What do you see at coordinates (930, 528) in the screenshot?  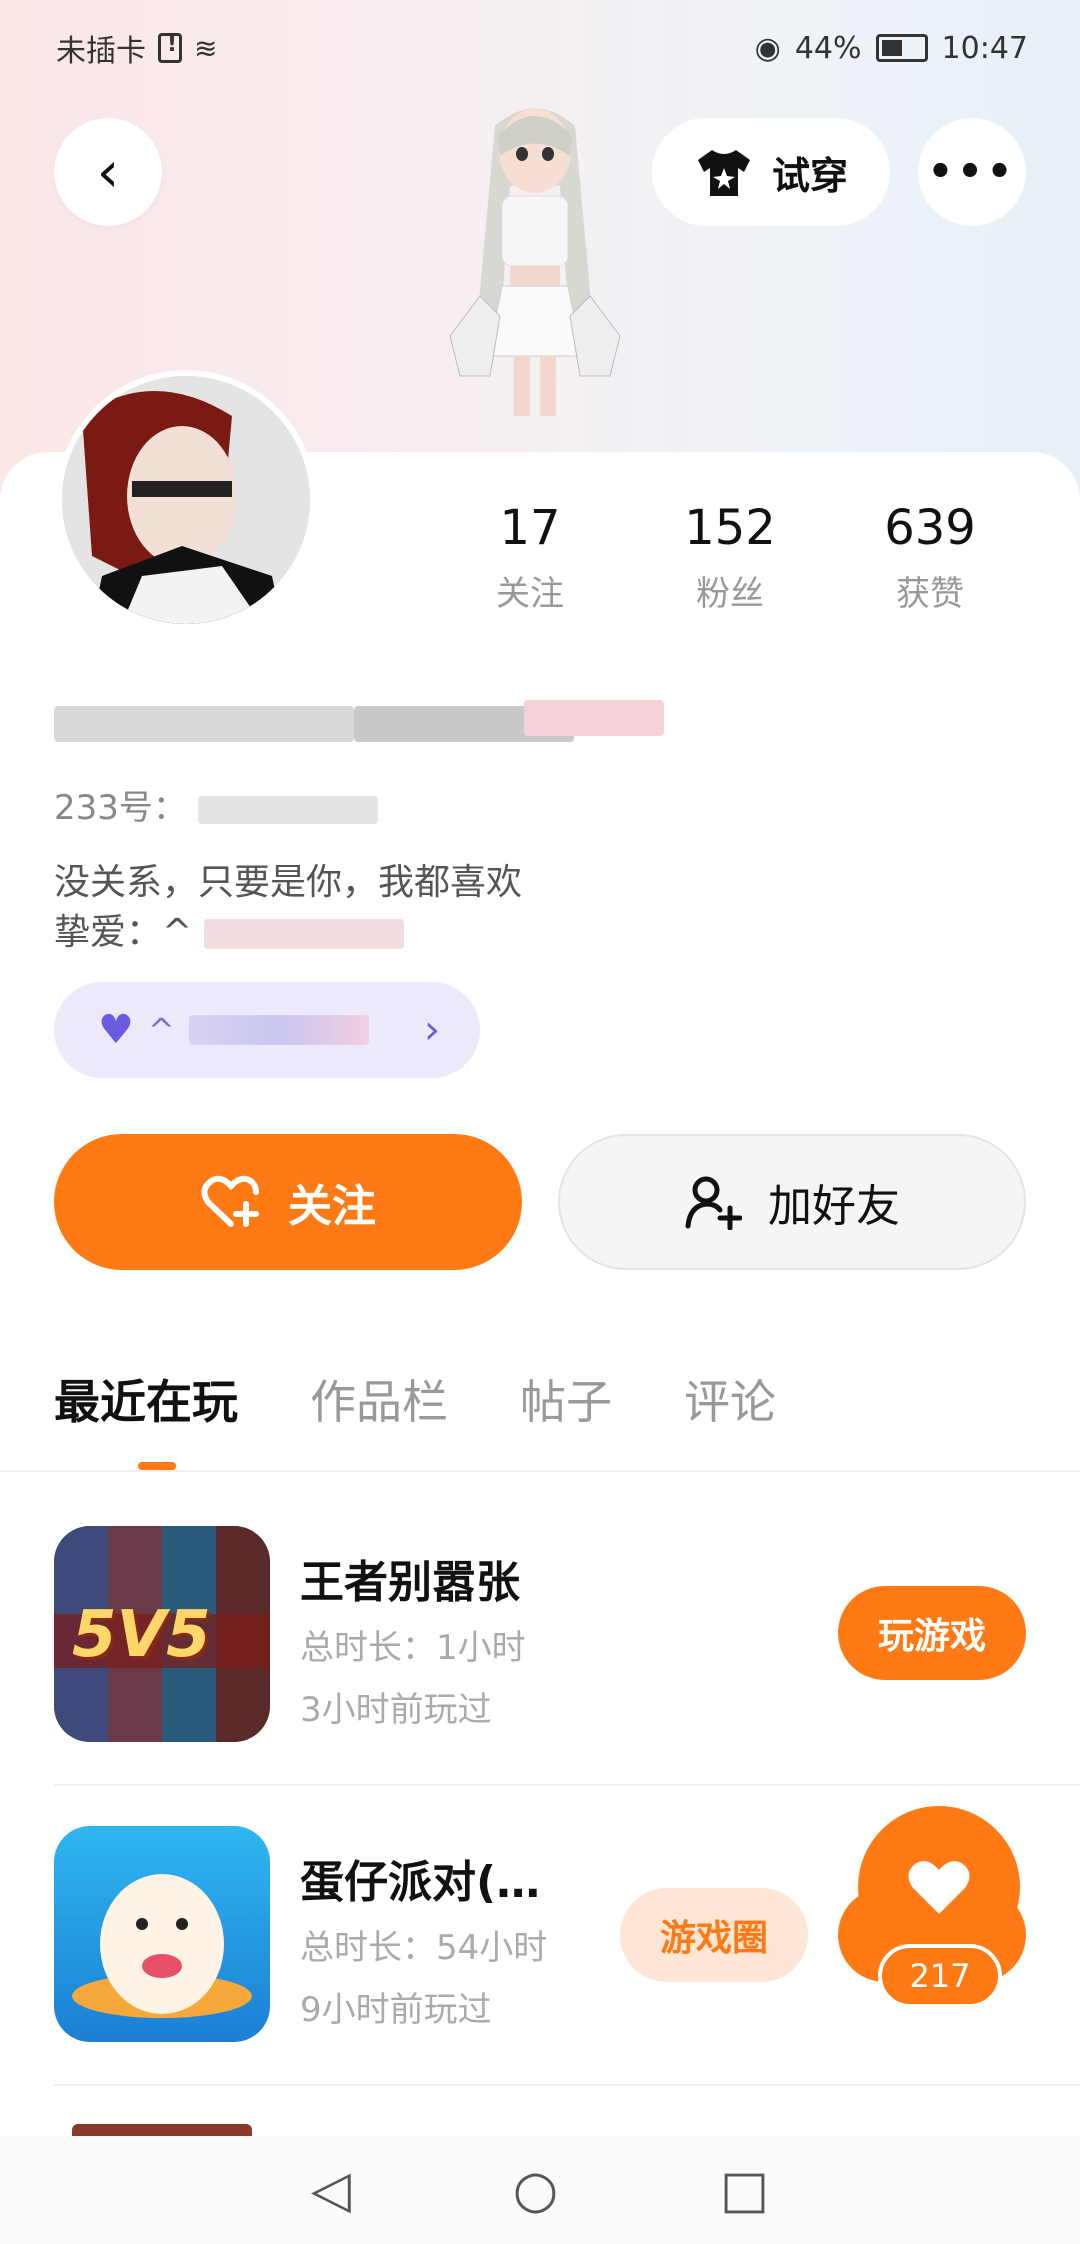 I see `likes-count: 639` at bounding box center [930, 528].